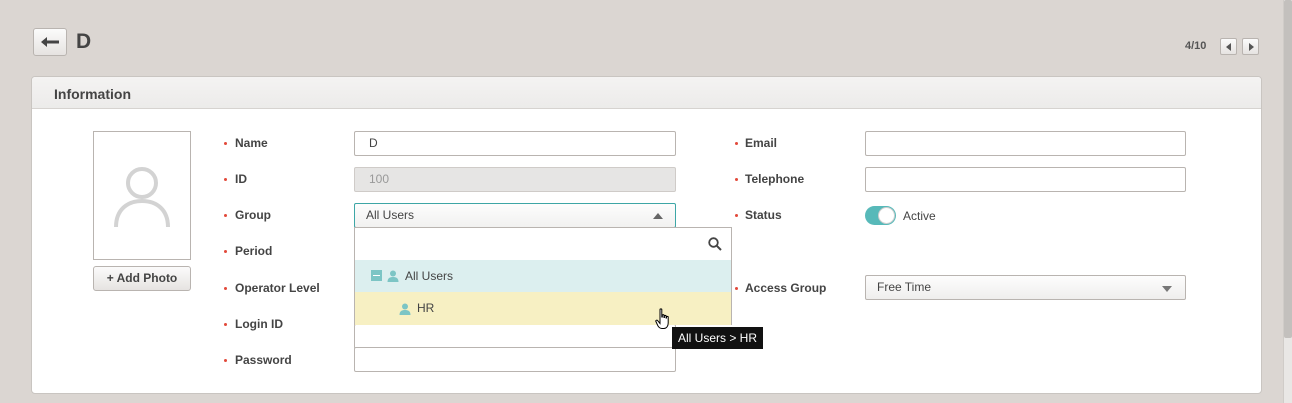 This screenshot has width=1292, height=403. Describe the element at coordinates (1025, 179) in the screenshot. I see `telephone-input` at that location.